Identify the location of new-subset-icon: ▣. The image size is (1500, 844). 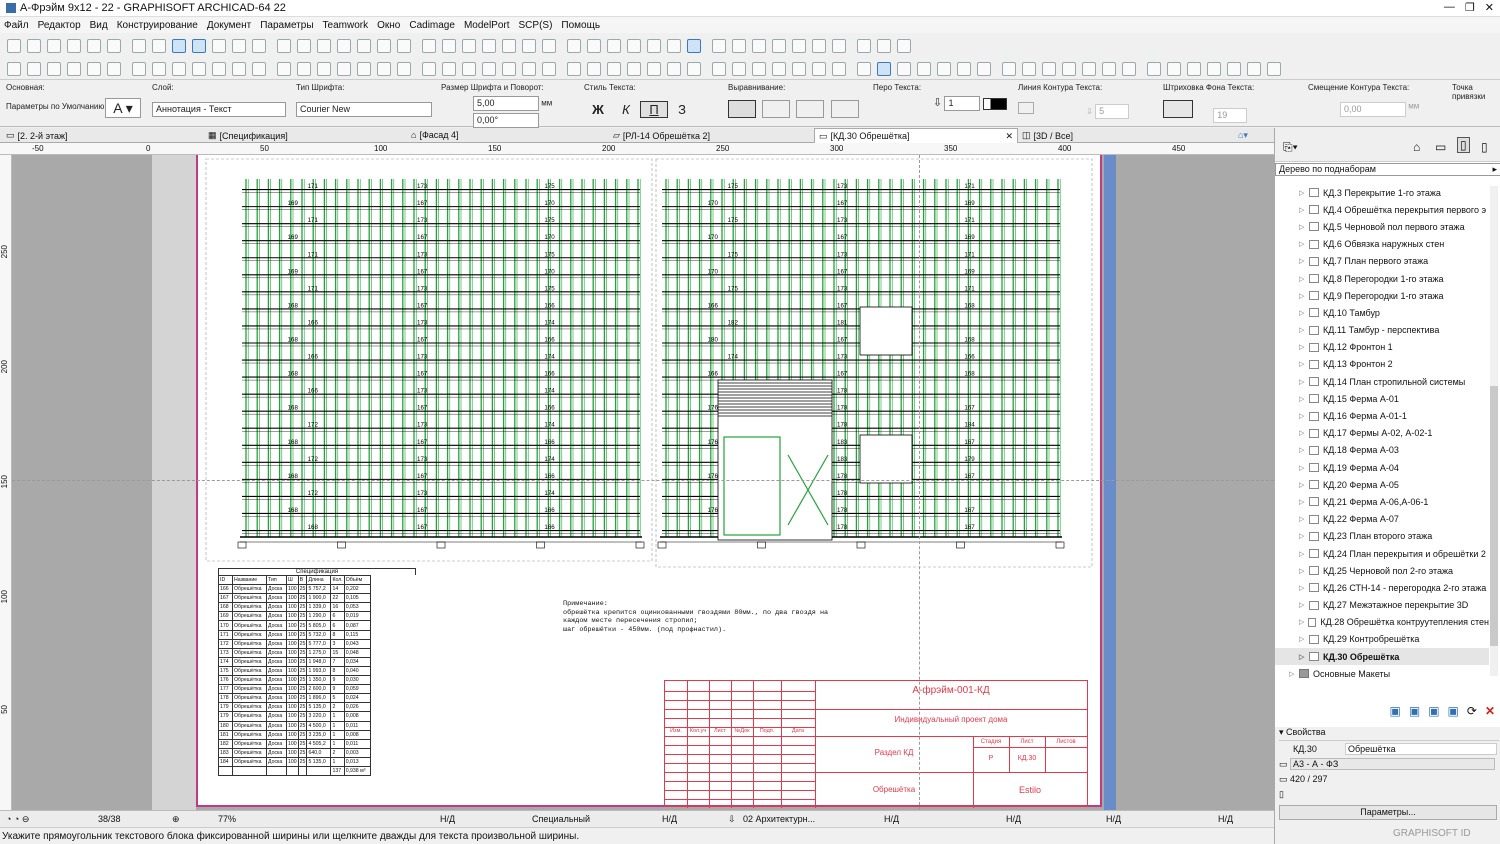
(1414, 711).